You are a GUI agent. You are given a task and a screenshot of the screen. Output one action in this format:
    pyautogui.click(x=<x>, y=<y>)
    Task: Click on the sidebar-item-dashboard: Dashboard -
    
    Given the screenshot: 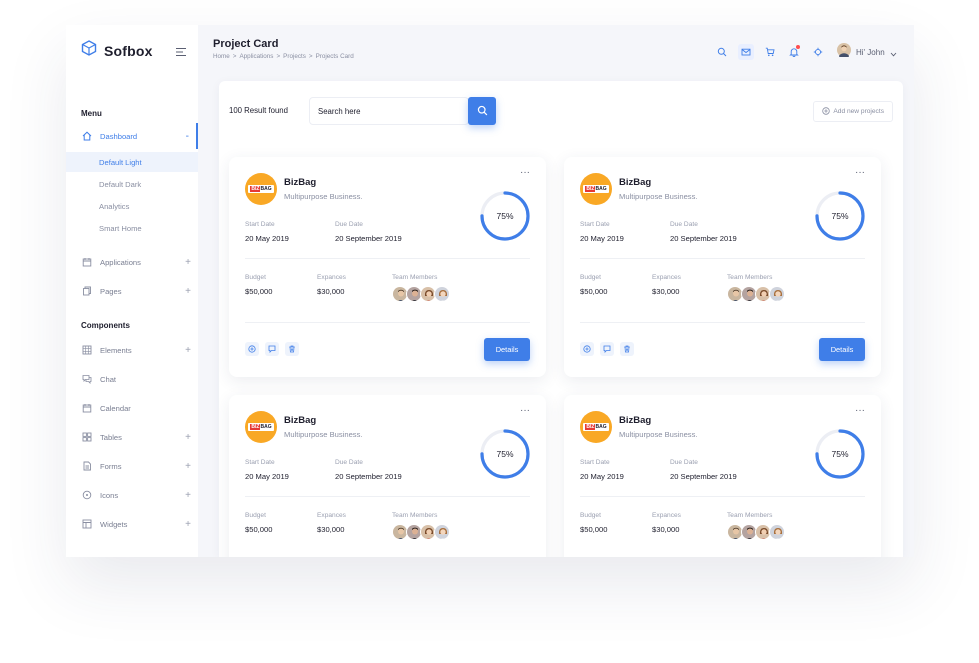 What is the action you would take?
    pyautogui.click(x=132, y=136)
    